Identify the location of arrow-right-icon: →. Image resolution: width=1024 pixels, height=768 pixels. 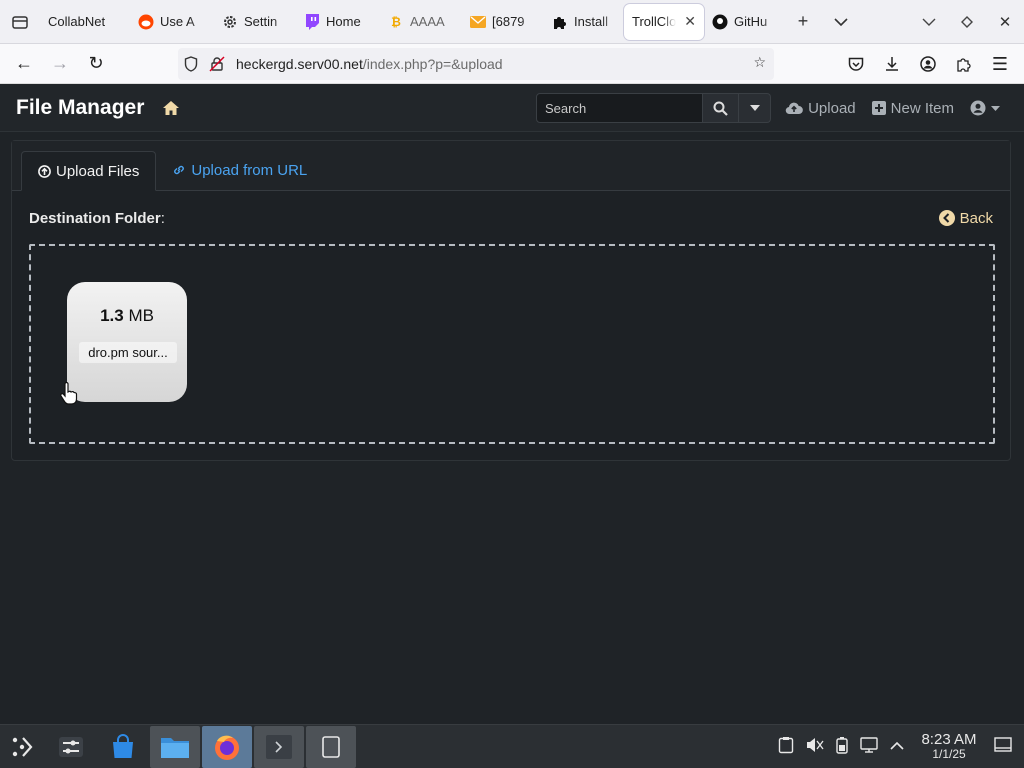
(60, 63).